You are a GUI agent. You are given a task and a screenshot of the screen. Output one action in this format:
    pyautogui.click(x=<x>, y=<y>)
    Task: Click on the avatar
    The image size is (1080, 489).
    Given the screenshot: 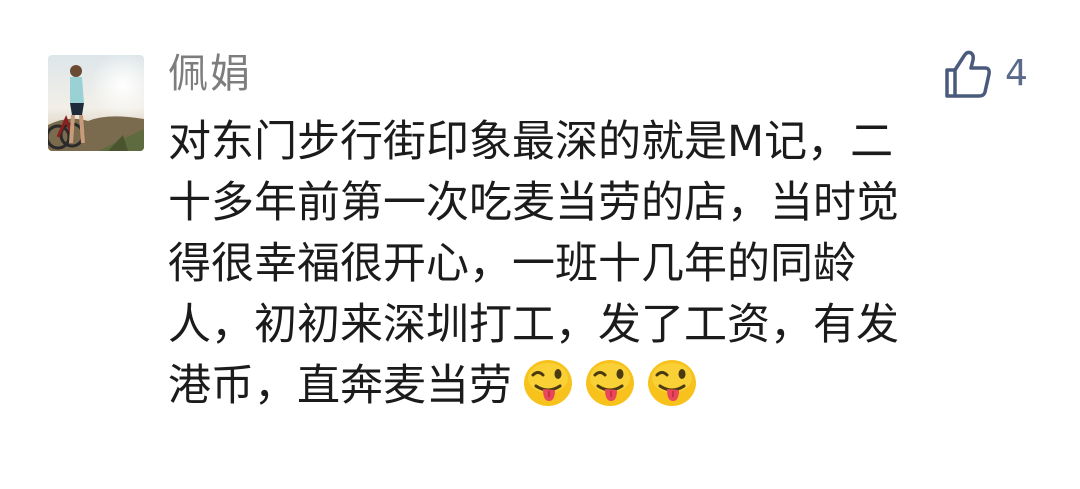 What is the action you would take?
    pyautogui.click(x=96, y=103)
    